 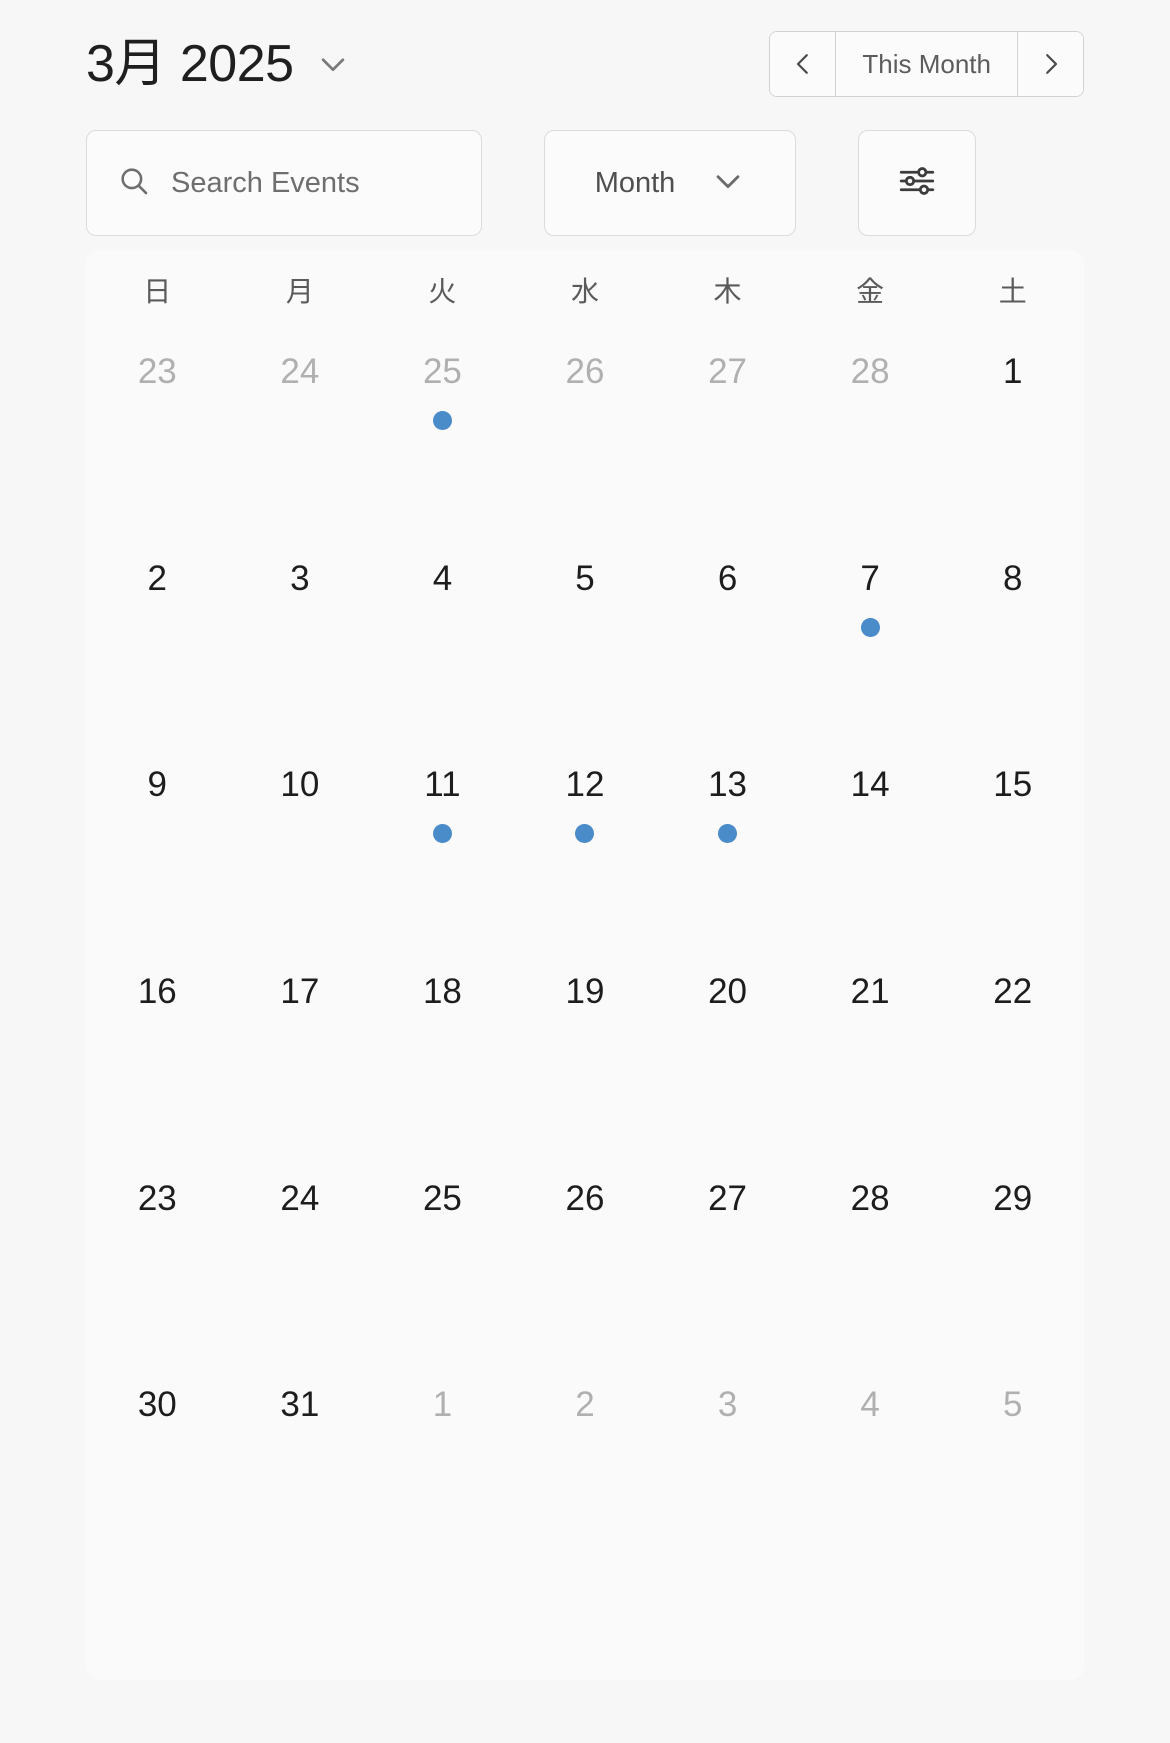 I want to click on this-month-button: This Month, so click(x=926, y=64).